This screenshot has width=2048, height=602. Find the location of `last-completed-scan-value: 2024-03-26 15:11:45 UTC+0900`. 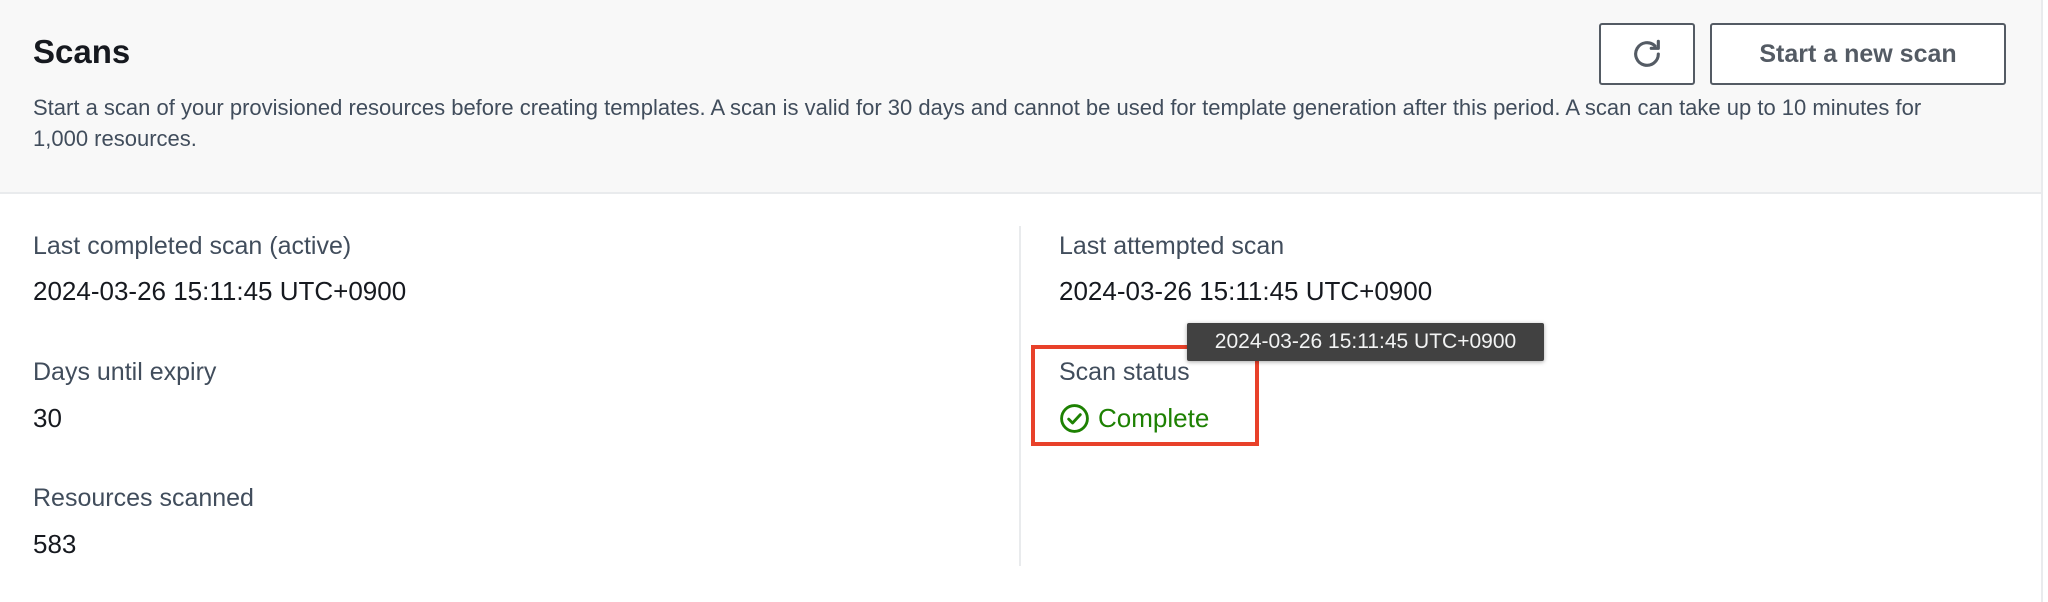

last-completed-scan-value: 2024-03-26 15:11:45 UTC+0900 is located at coordinates (220, 291).